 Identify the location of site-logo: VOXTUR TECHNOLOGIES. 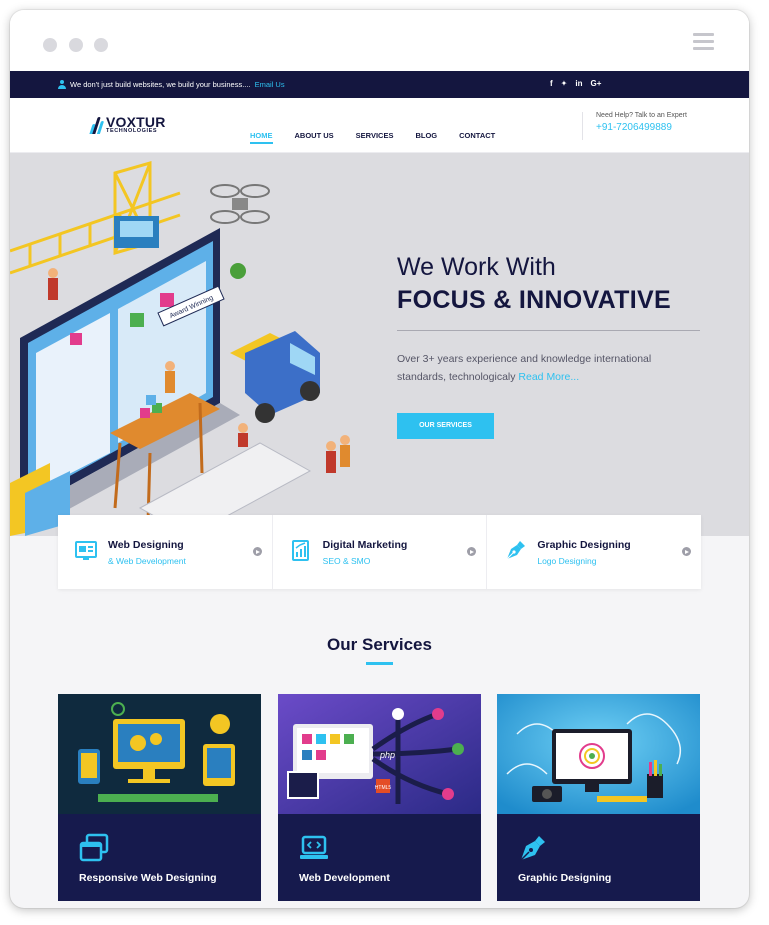
(127, 124).